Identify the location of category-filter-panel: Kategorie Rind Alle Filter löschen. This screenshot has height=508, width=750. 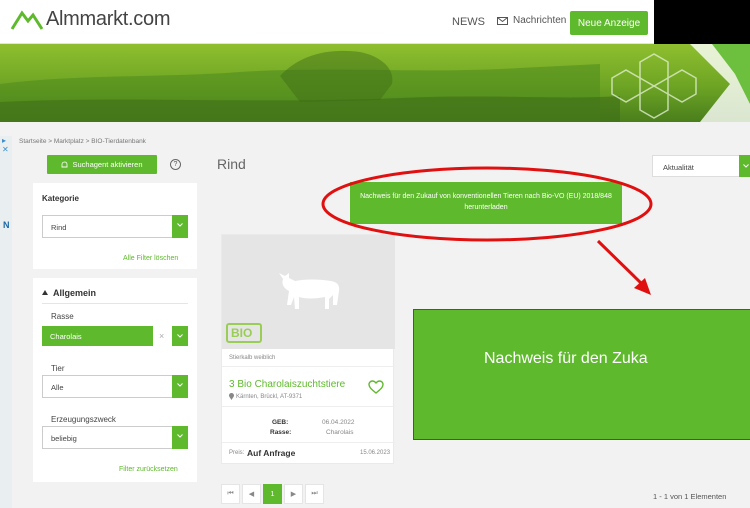
(115, 226).